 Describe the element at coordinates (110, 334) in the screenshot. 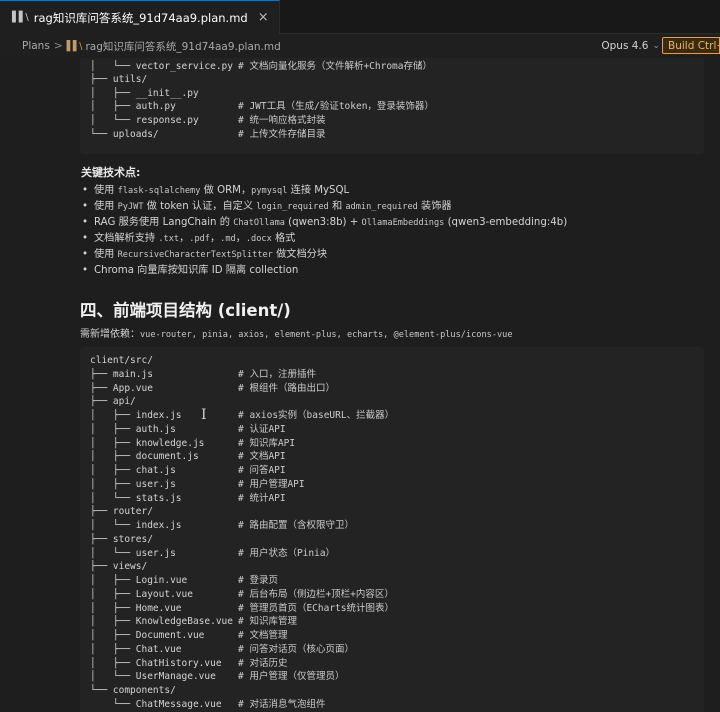

I see `deps-prefix: 需新增依赖：` at that location.